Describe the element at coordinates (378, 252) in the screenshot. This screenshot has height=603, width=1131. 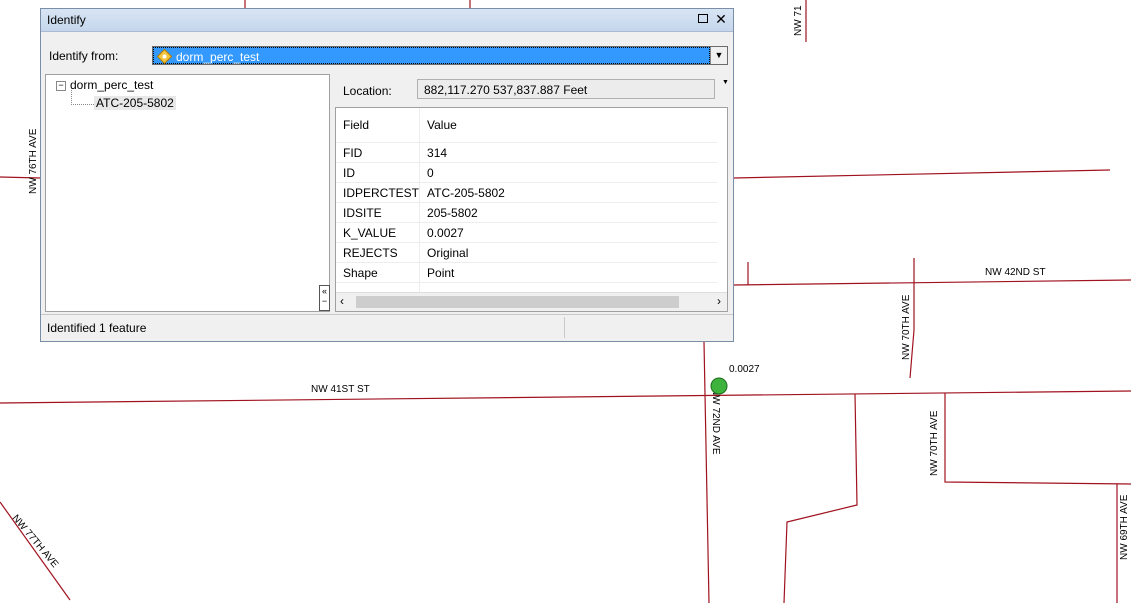
I see `field-cell: REJECTS` at that location.